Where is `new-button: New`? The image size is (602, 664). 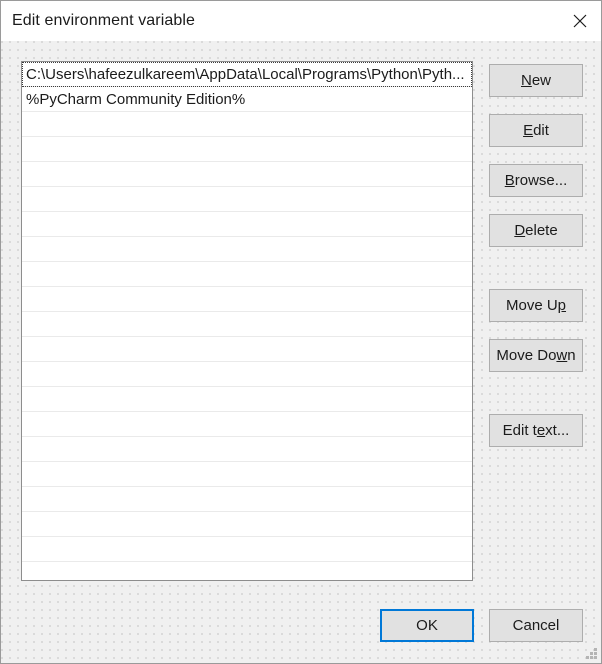 new-button: New is located at coordinates (536, 80).